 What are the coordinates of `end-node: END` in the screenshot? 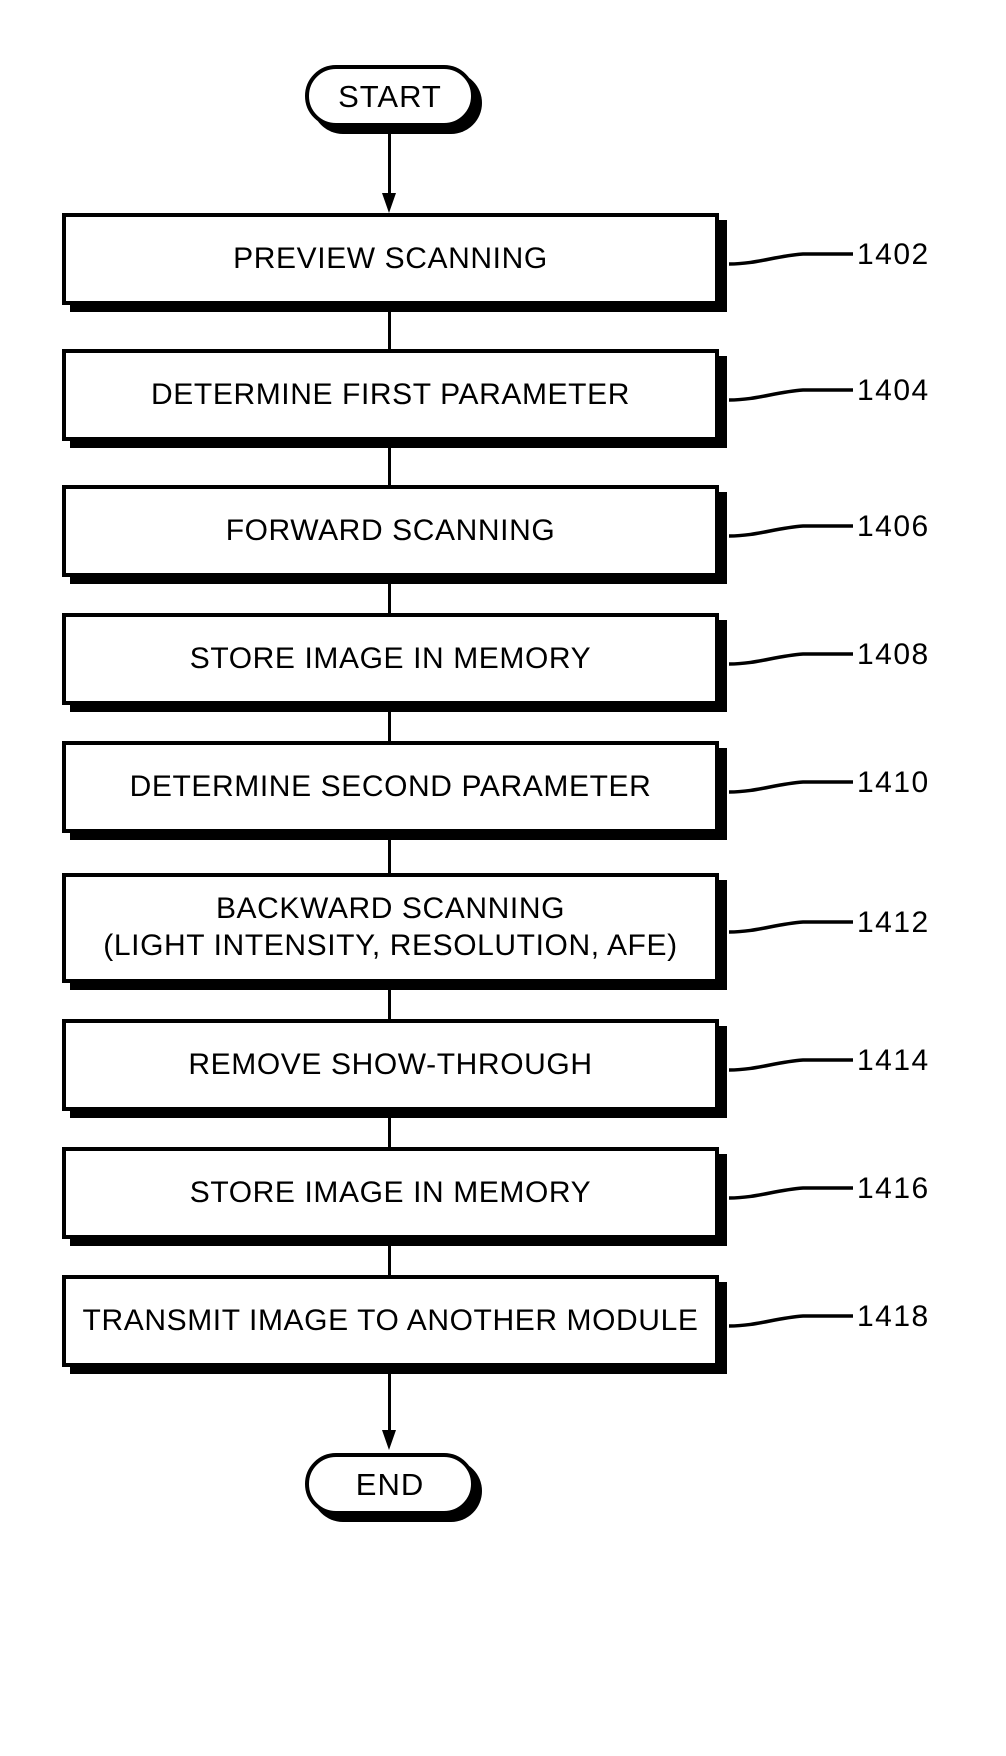 It's located at (390, 1484).